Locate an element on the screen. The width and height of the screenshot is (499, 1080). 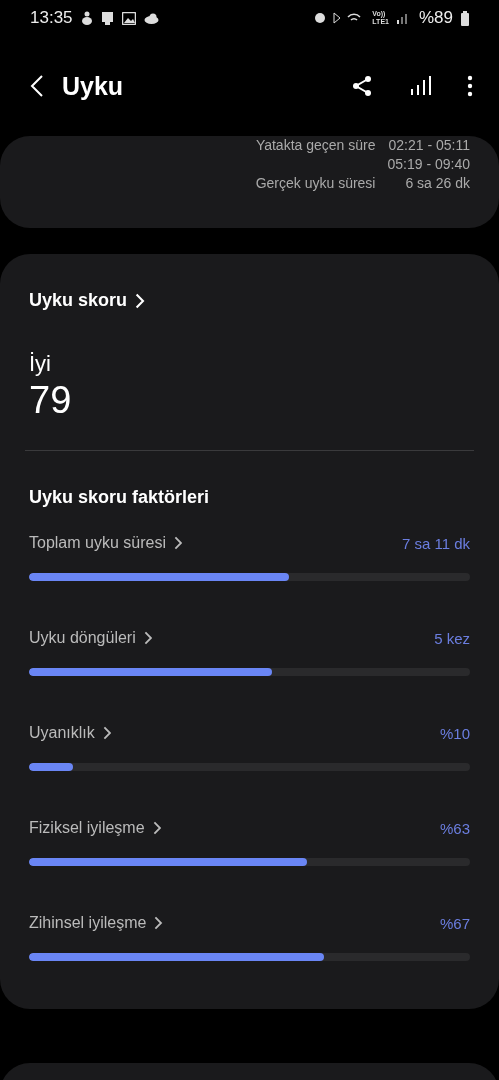
factor-reading: %63 is located at coordinates (454, 828).